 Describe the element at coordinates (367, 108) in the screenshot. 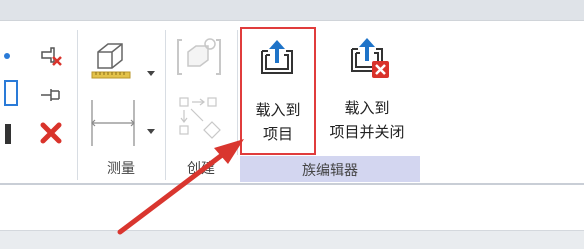

I see `load-into-project-and-close-label-line1: 载入到` at that location.